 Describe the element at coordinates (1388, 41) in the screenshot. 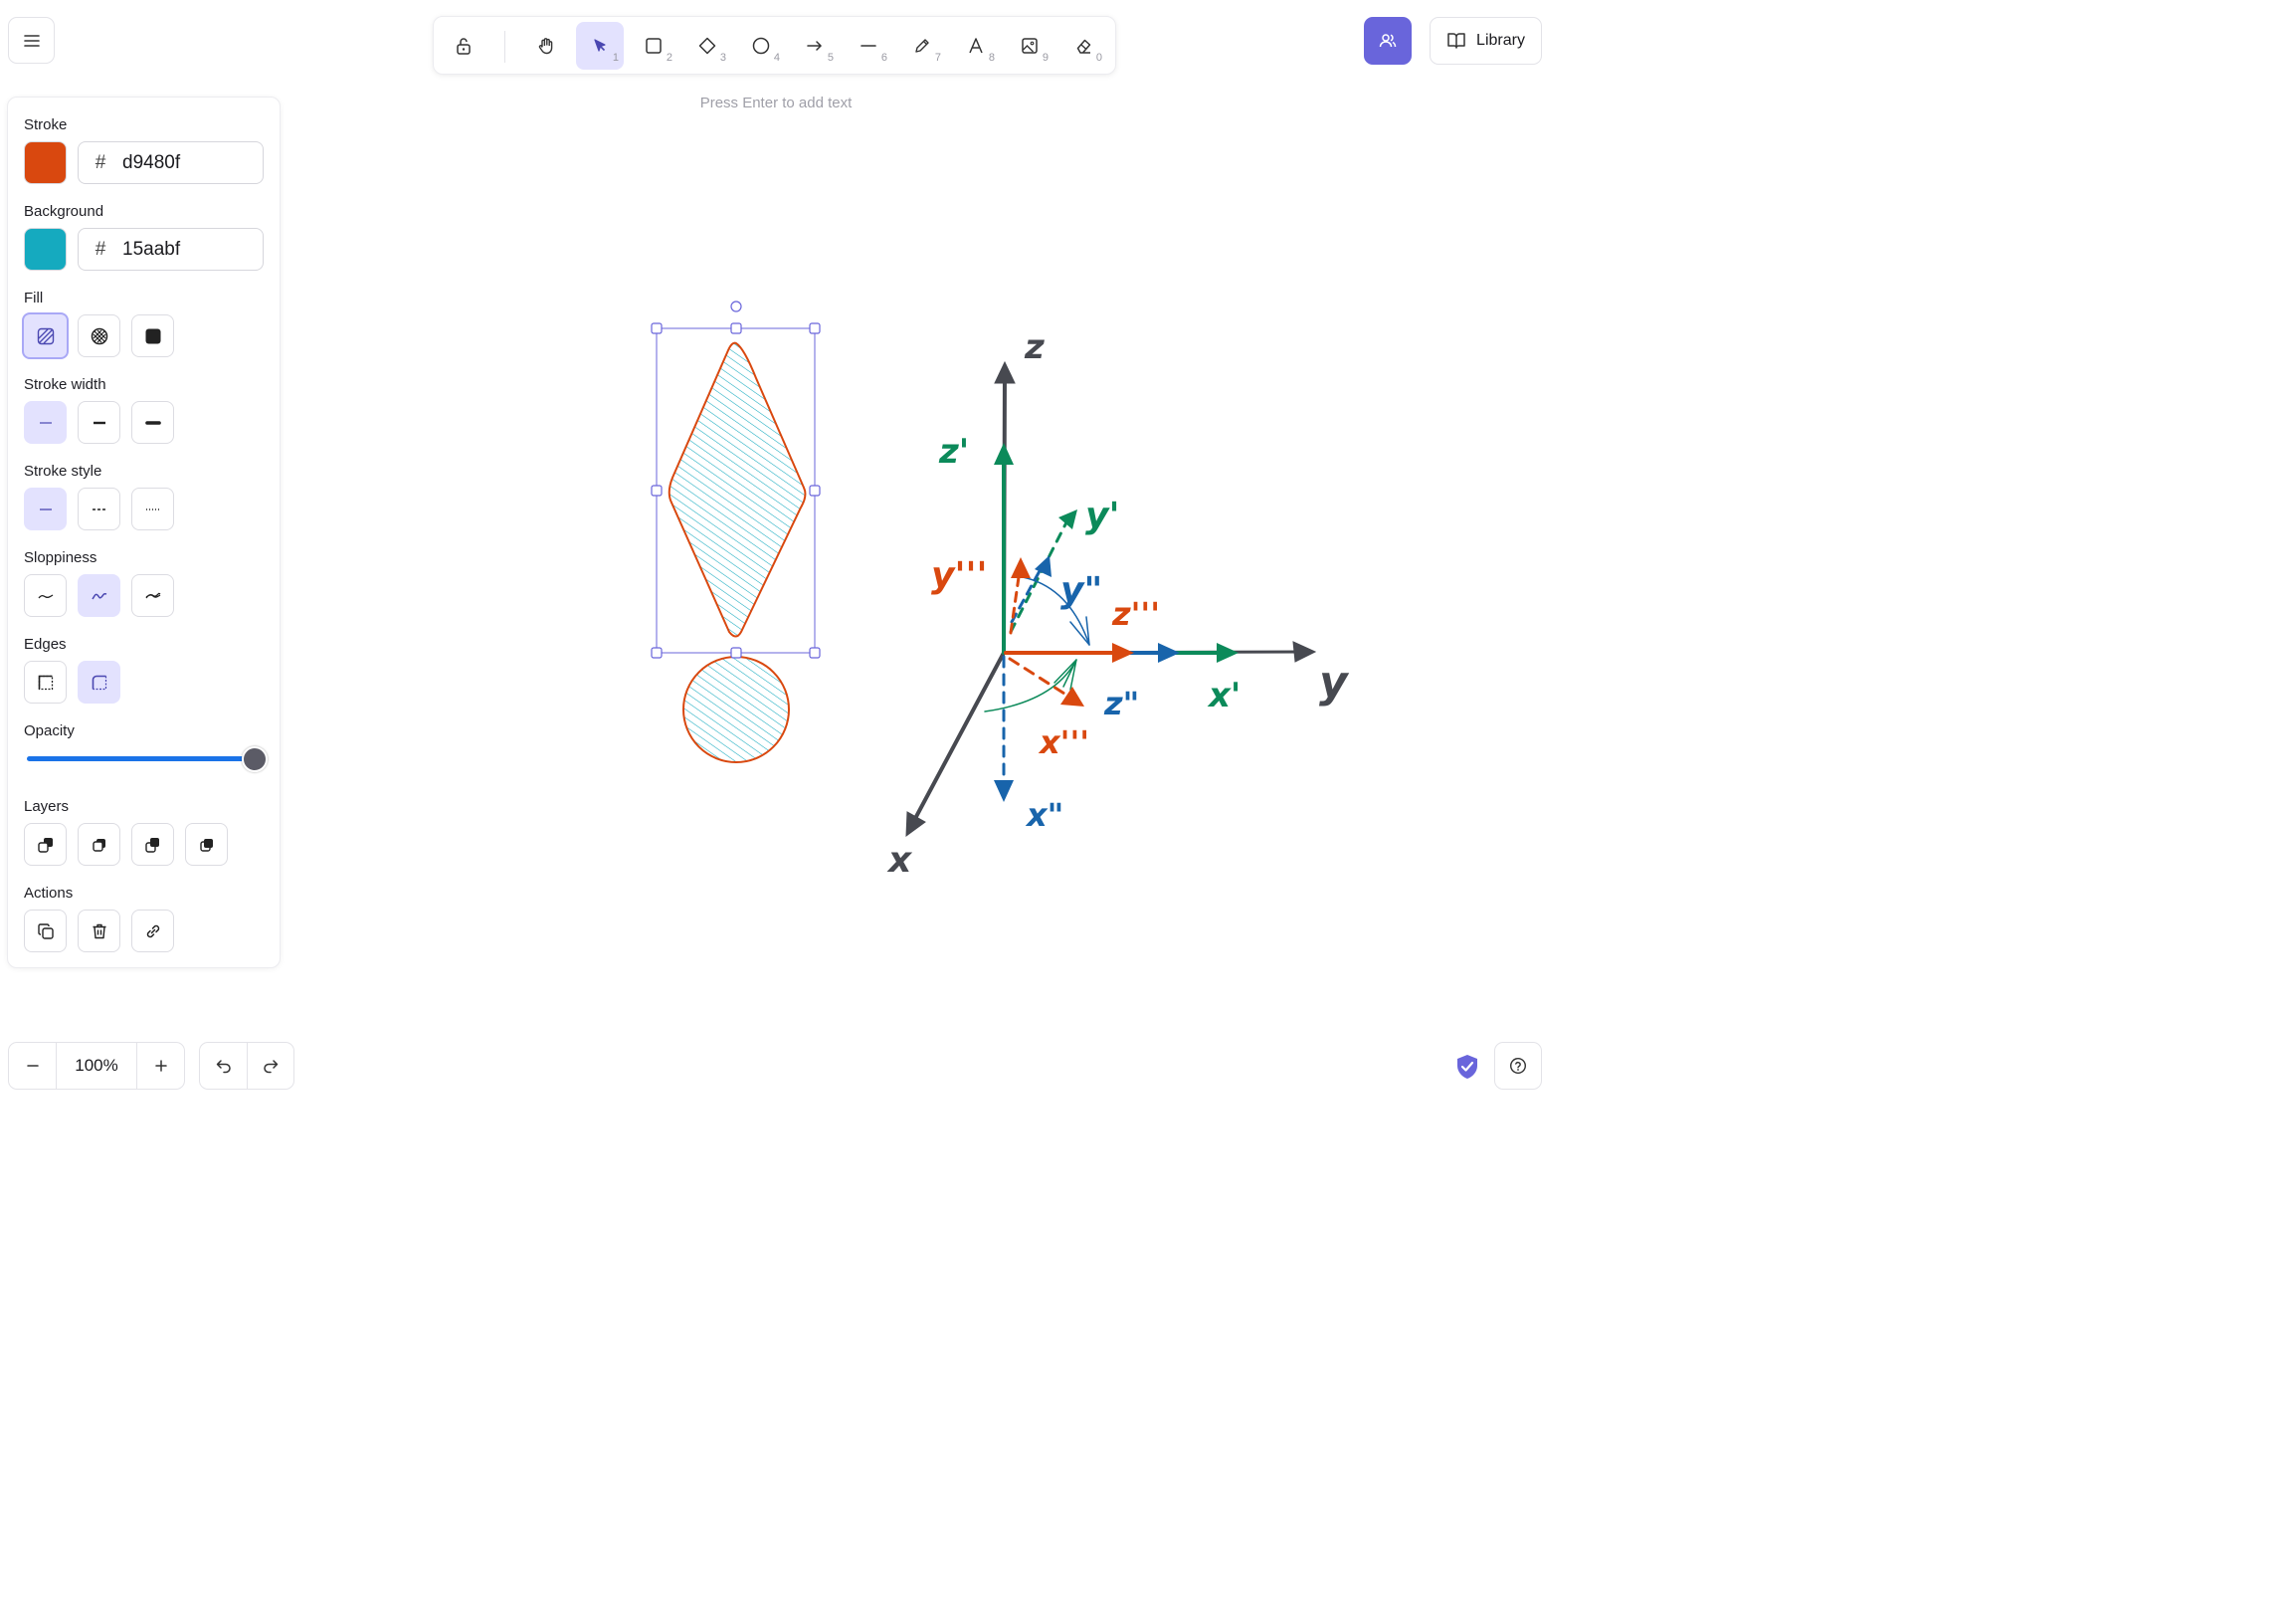

I see `collaborate-button` at that location.